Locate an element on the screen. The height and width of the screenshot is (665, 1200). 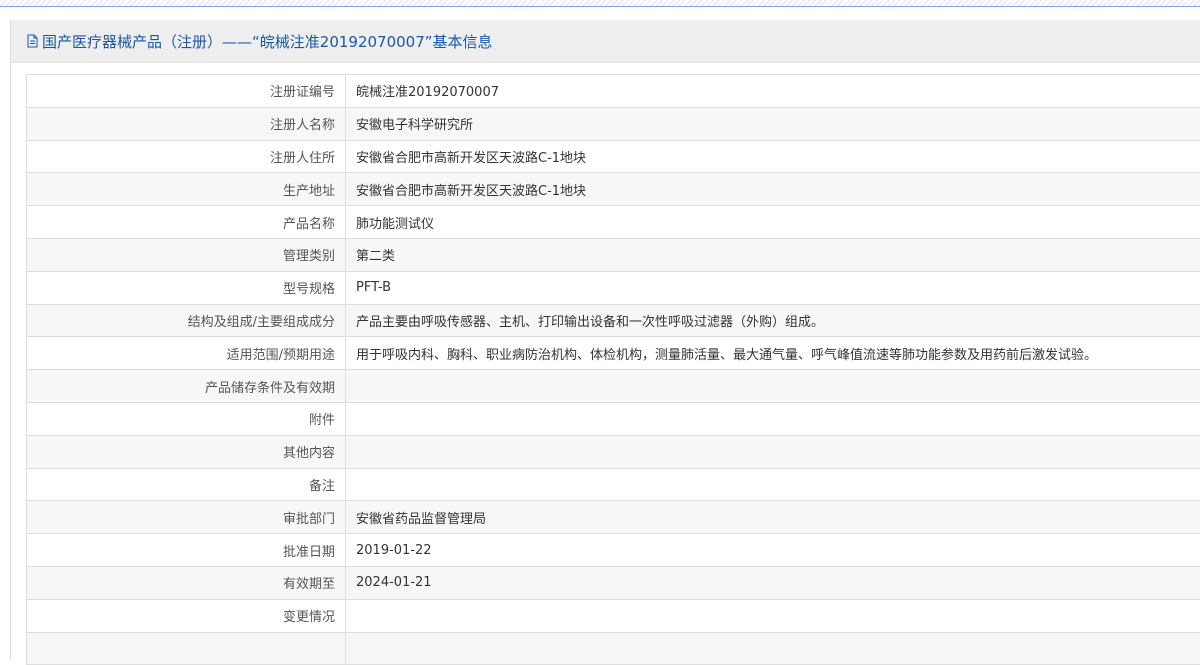
table-row: 注册证编号皖械注准20192070007 is located at coordinates (613, 91).